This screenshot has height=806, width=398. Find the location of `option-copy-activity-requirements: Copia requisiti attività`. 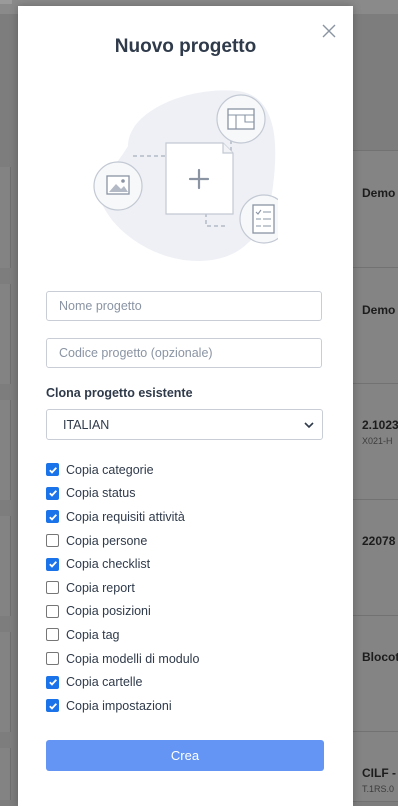

option-copy-activity-requirements: Copia requisiti attività is located at coordinates (122, 517).